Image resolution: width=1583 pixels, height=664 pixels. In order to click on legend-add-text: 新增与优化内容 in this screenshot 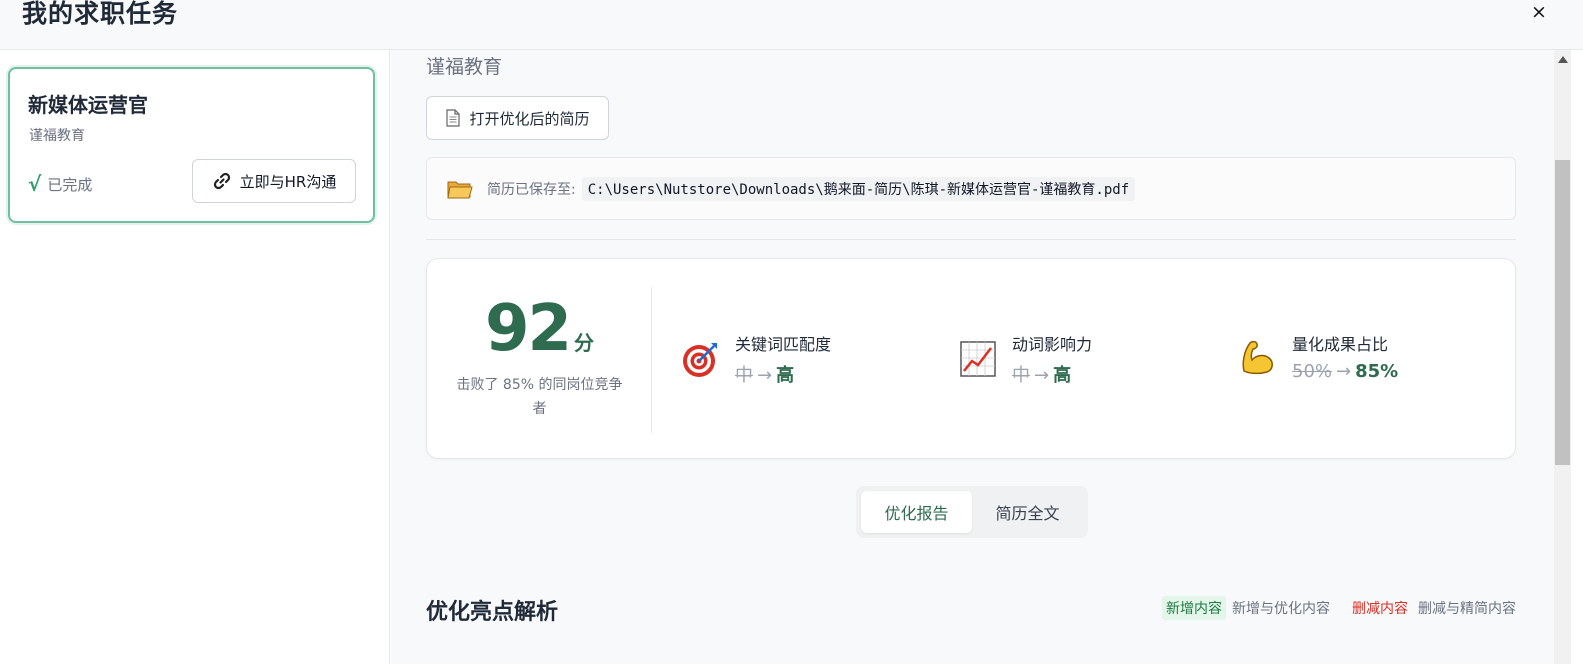, I will do `click(1281, 609)`.